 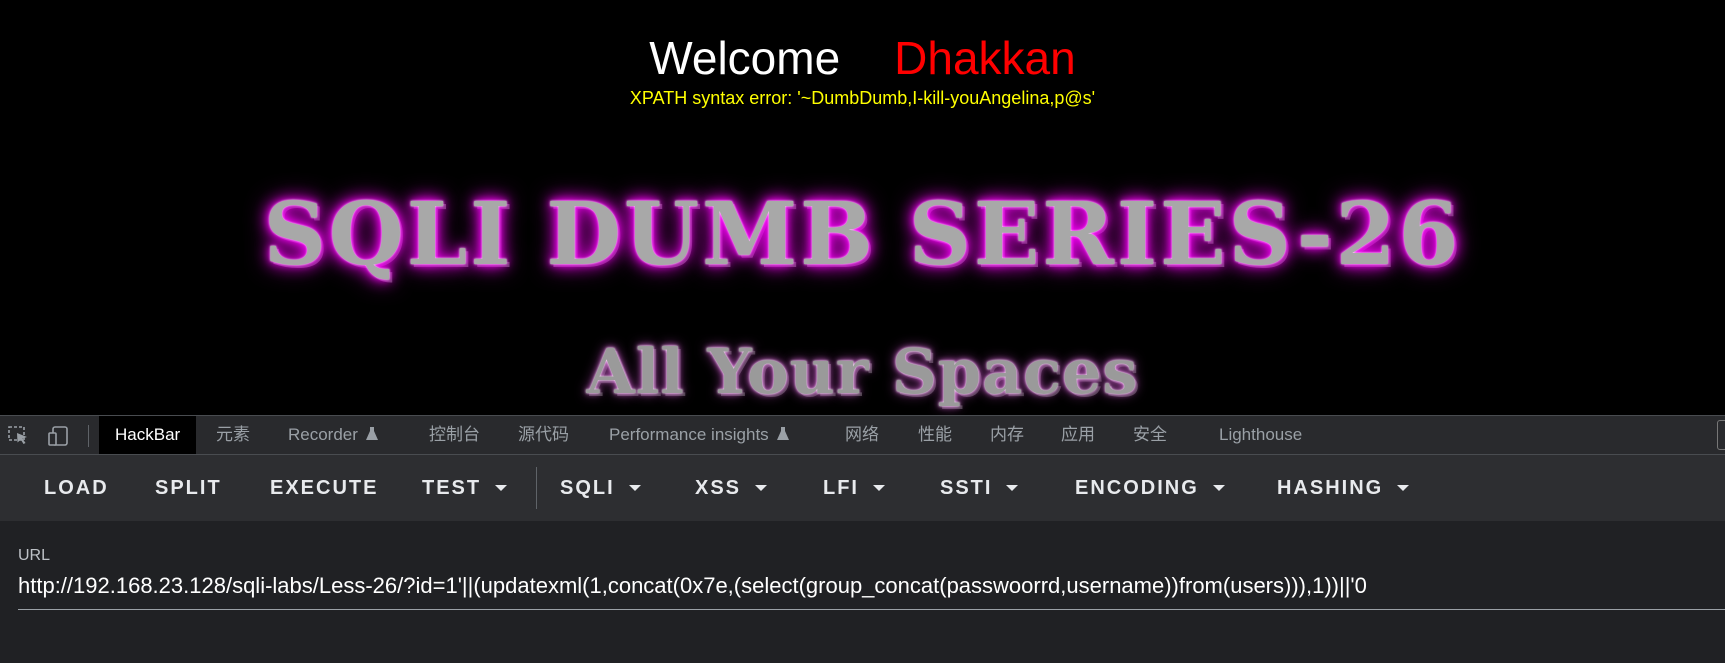 What do you see at coordinates (1150, 435) in the screenshot?
I see `tab-security: 安全` at bounding box center [1150, 435].